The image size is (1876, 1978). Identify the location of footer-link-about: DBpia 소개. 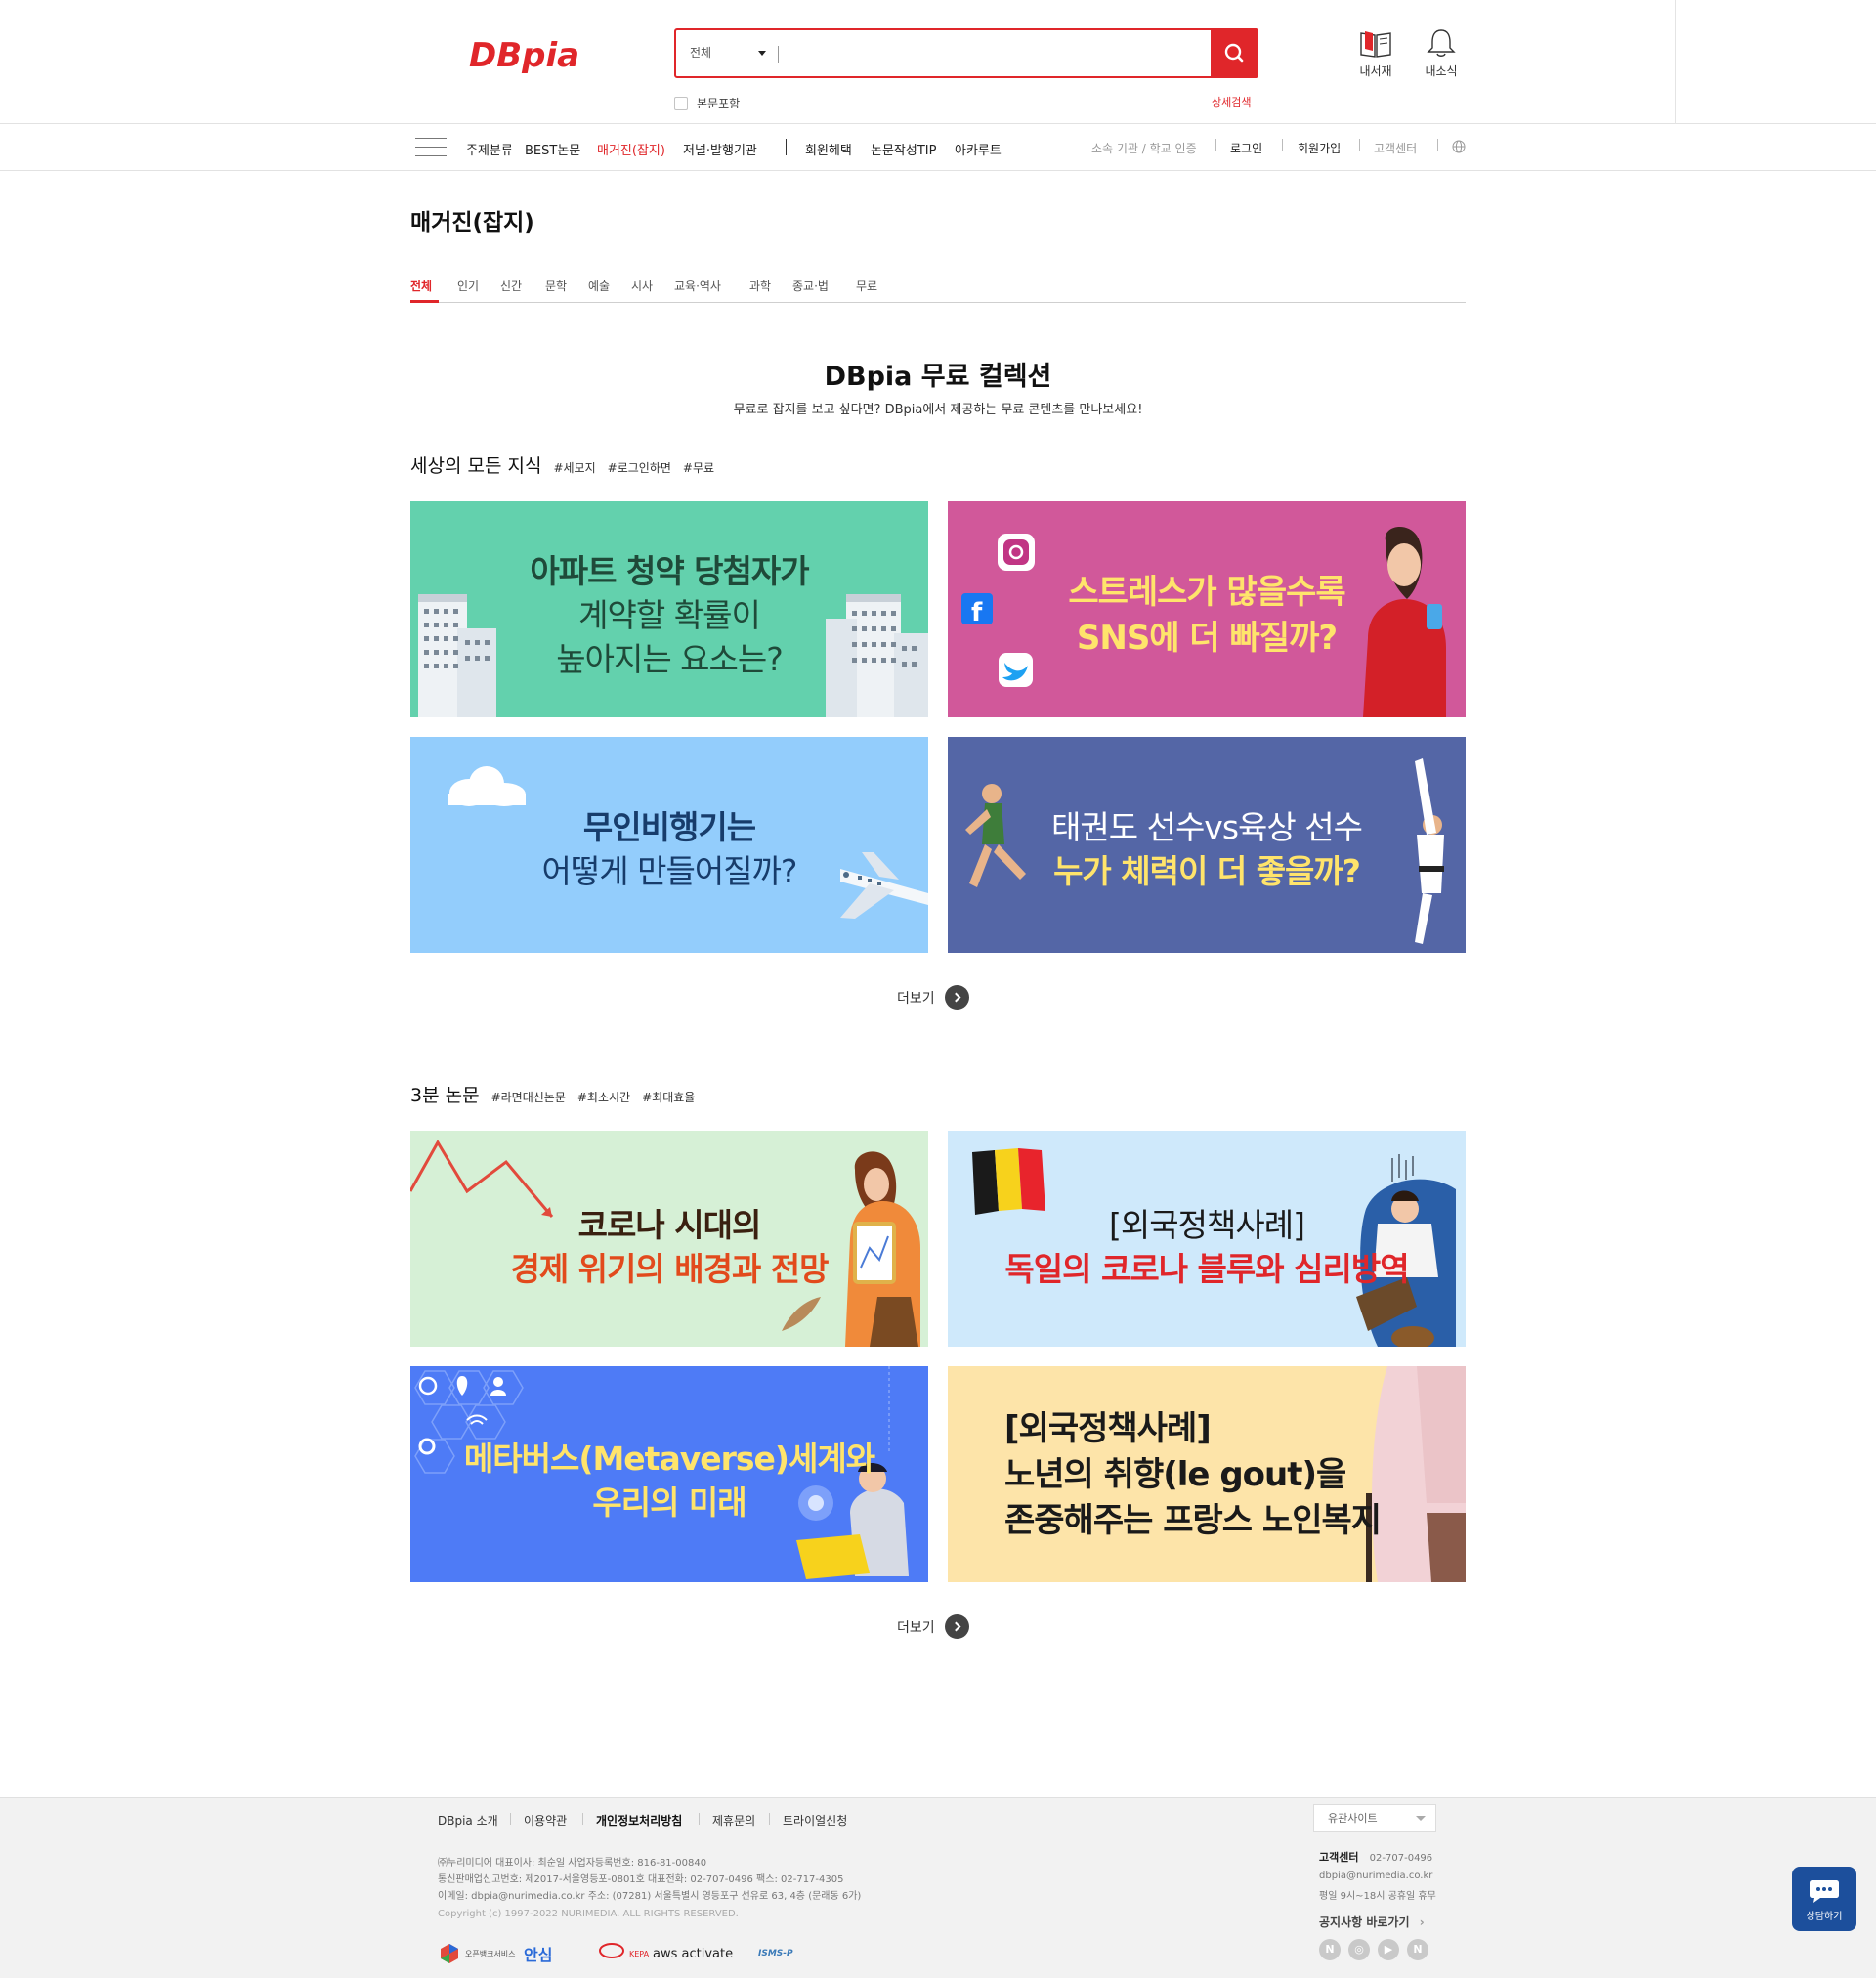
(468, 1820).